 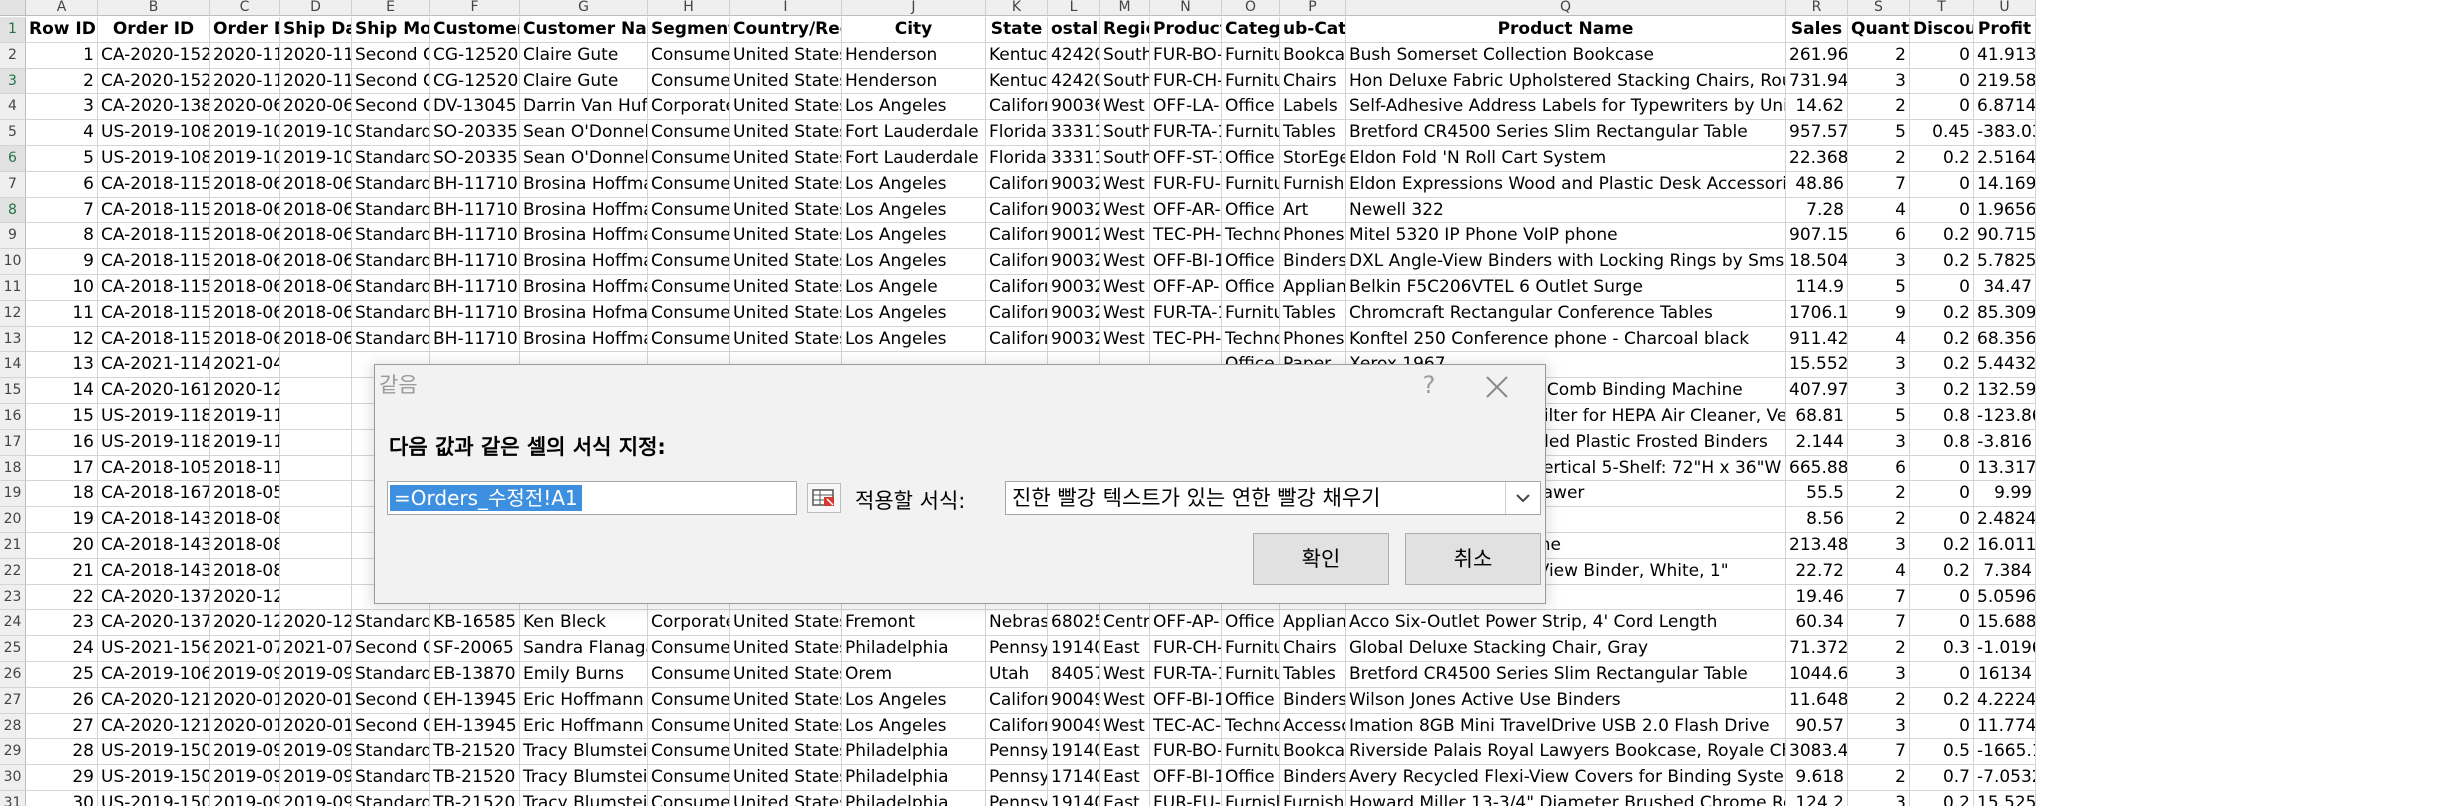 What do you see at coordinates (584, 778) in the screenshot?
I see `data-cell: Tracy Blumstein` at bounding box center [584, 778].